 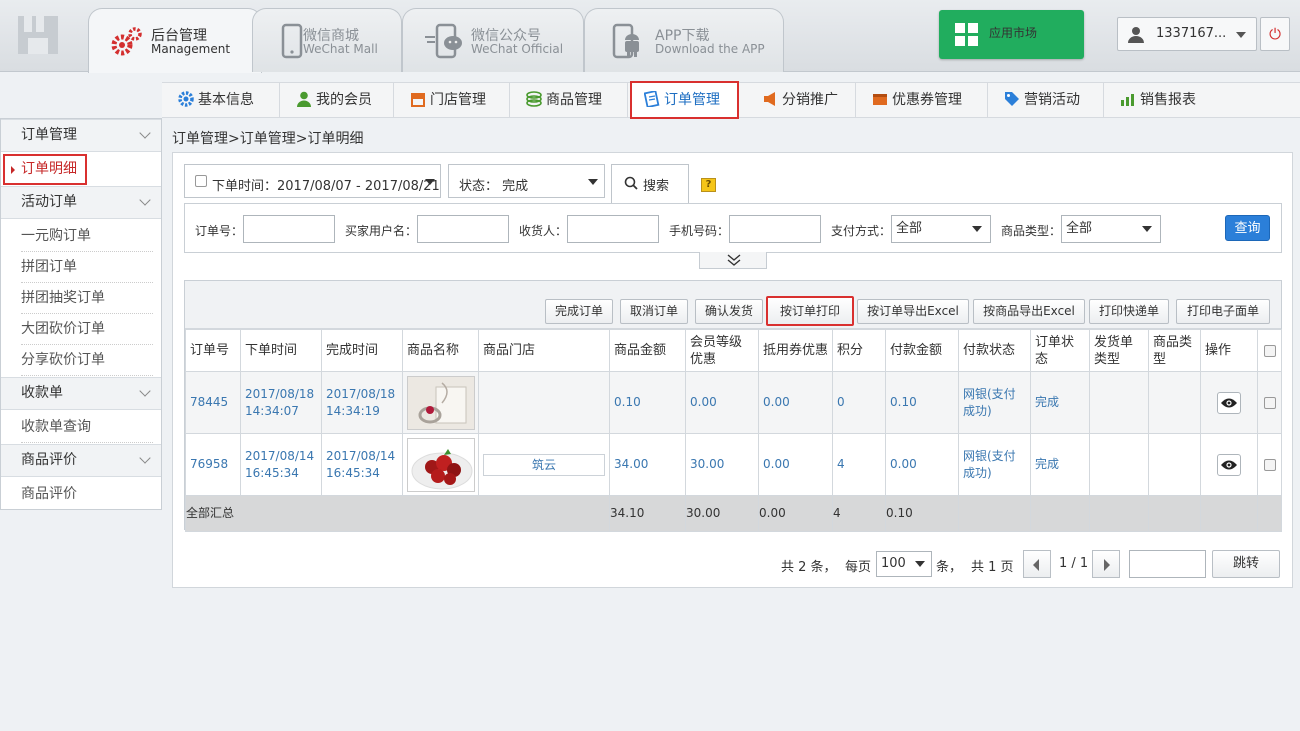 What do you see at coordinates (221, 100) in the screenshot?
I see `nav-basic-info: 基本信息` at bounding box center [221, 100].